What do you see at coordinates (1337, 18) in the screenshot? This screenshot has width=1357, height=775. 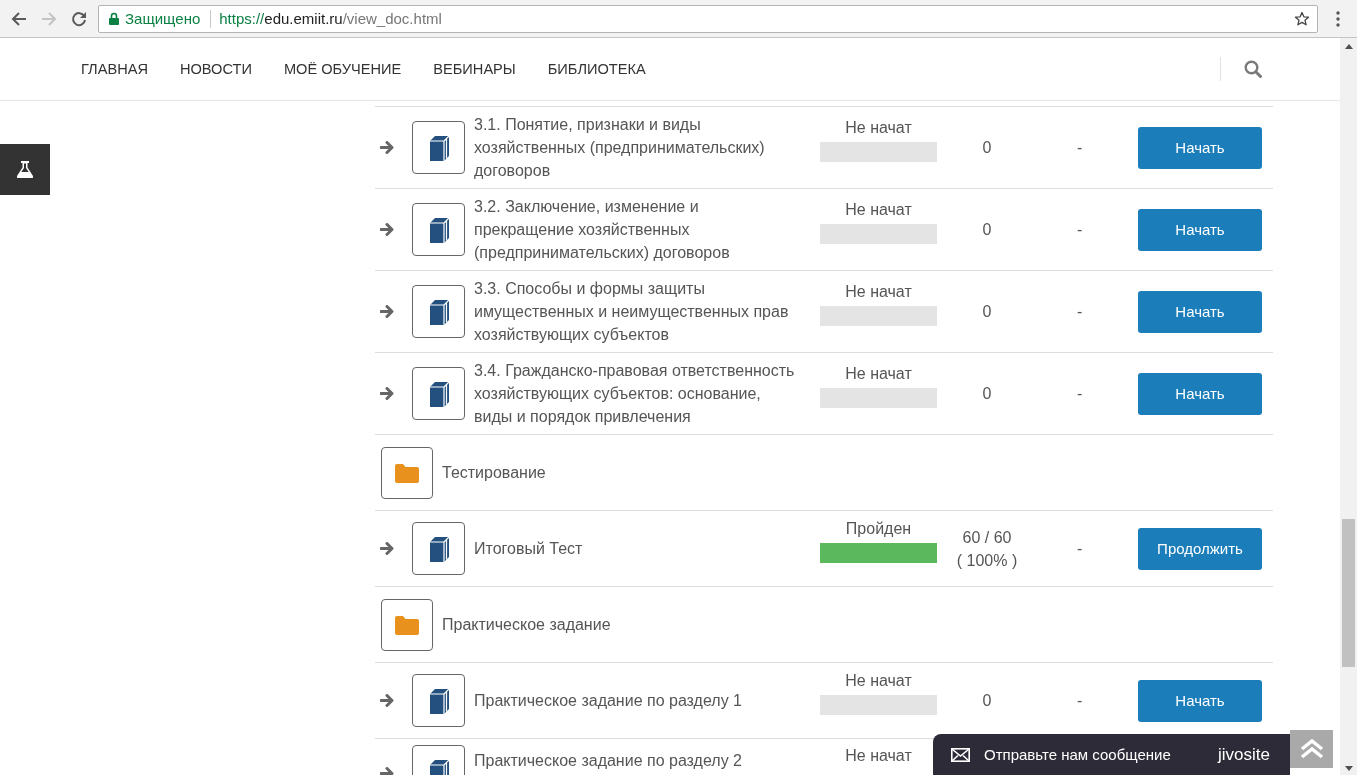 I see `kebab-menu-icon` at bounding box center [1337, 18].